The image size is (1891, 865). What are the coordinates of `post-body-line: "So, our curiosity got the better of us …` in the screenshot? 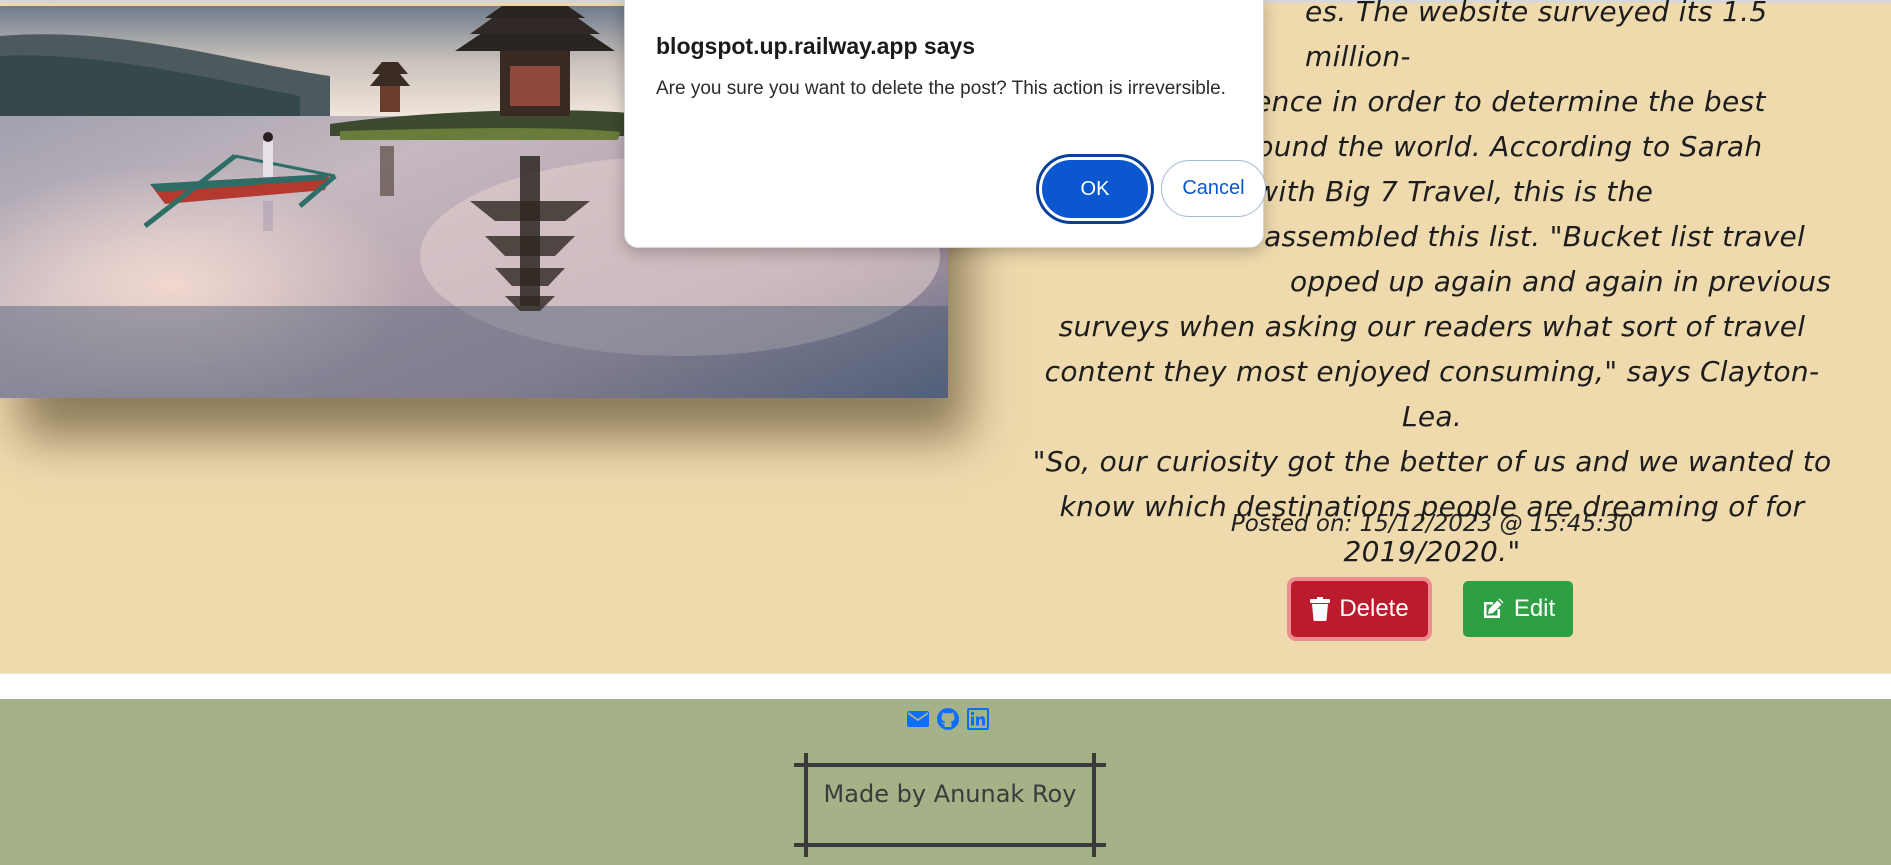 It's located at (1432, 461).